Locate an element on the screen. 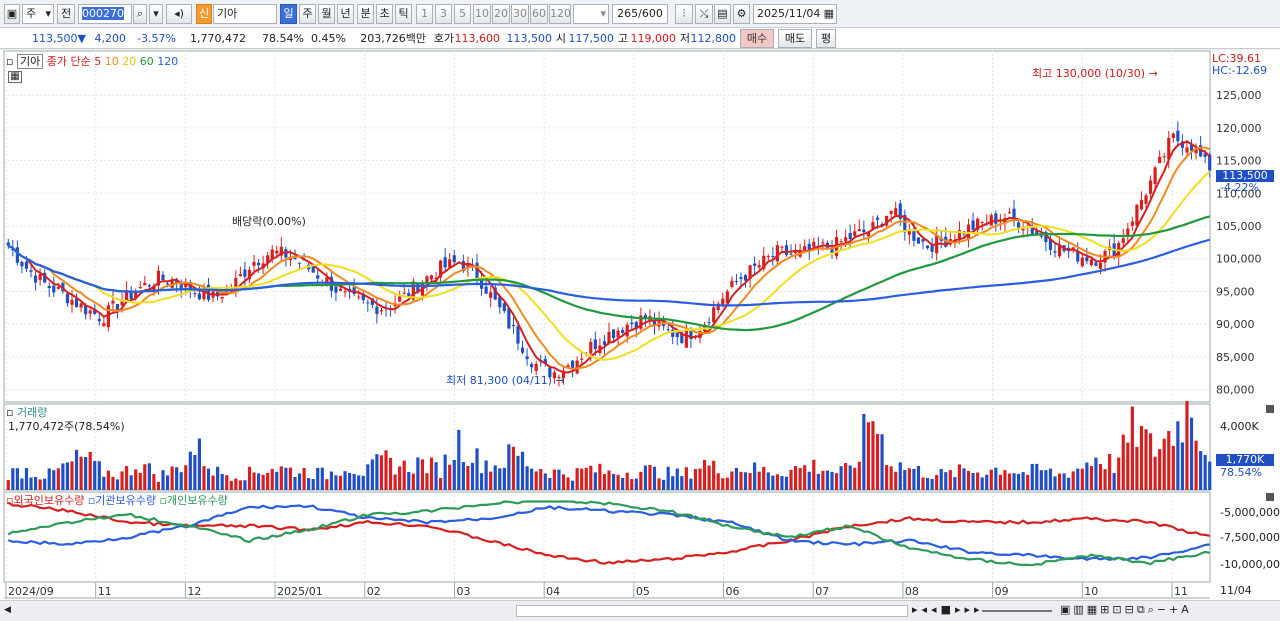  custom-period-input: ▾ is located at coordinates (591, 14).